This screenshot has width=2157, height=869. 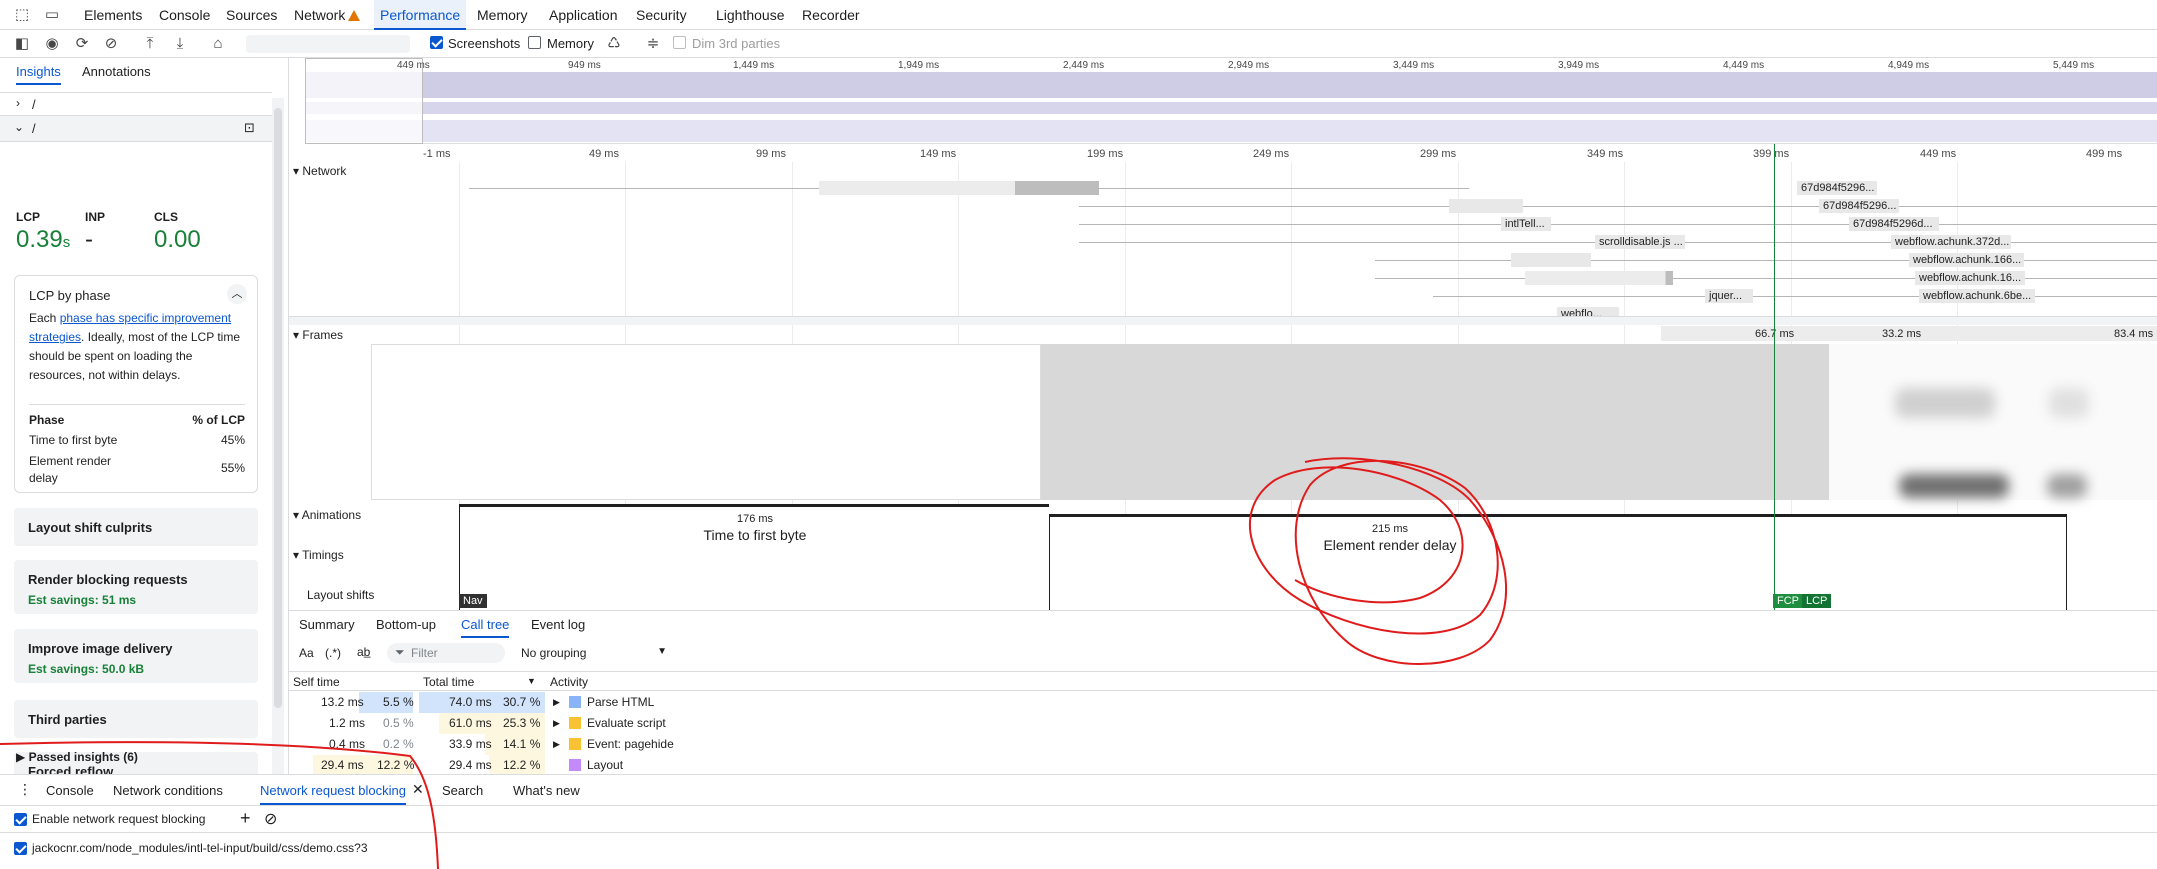 I want to click on screenshots-checkbox, so click(x=436, y=42).